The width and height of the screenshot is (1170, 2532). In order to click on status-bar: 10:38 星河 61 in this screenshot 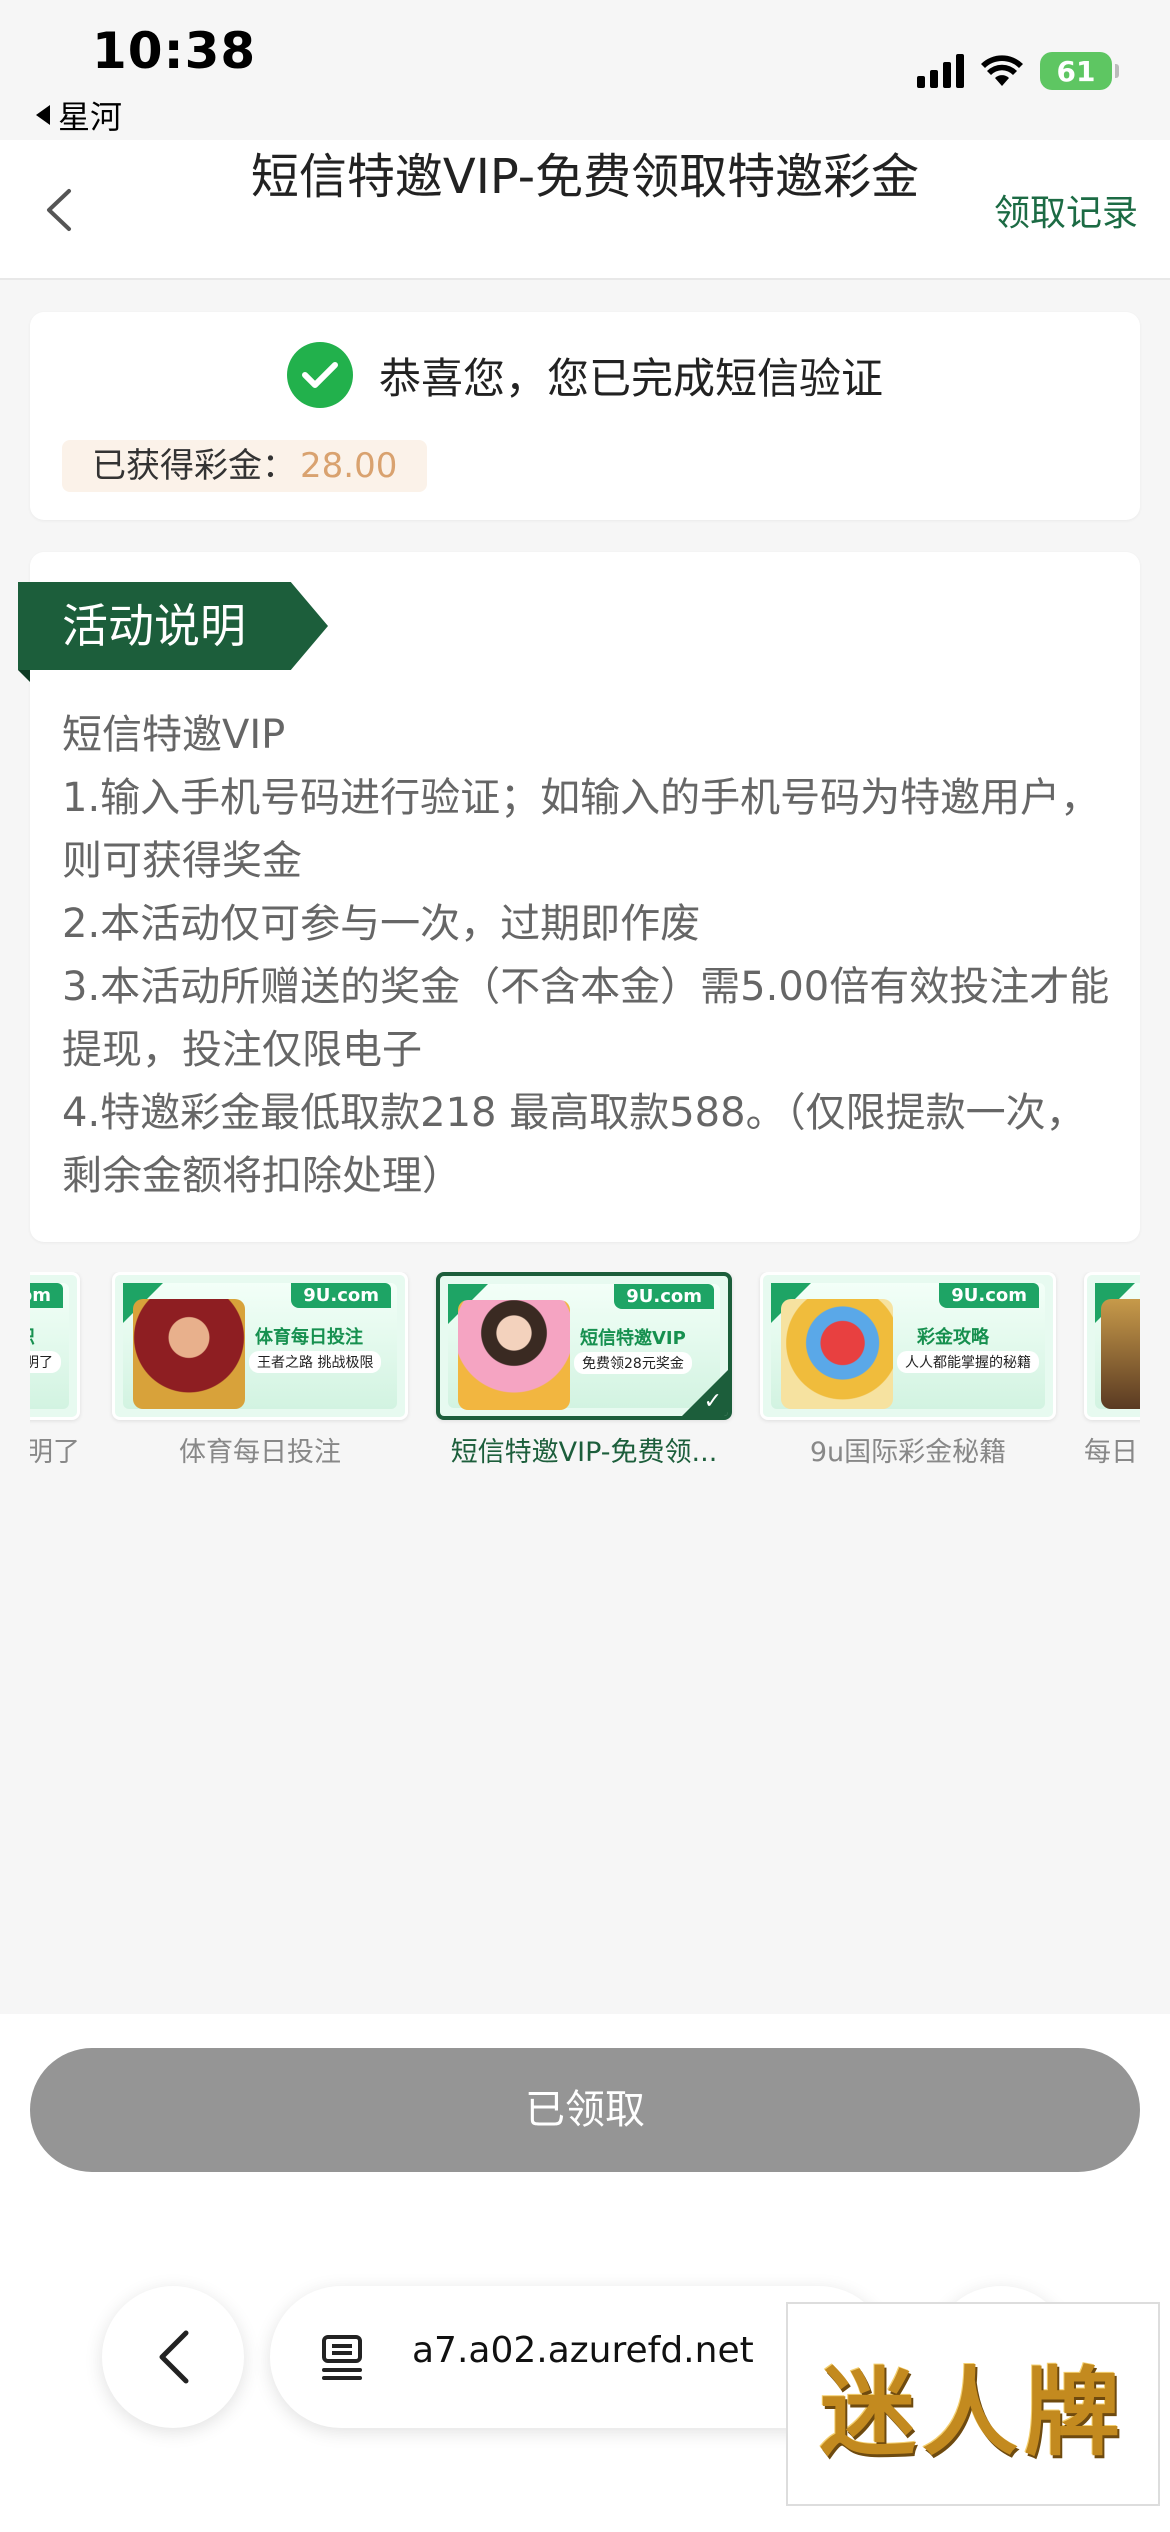, I will do `click(585, 70)`.